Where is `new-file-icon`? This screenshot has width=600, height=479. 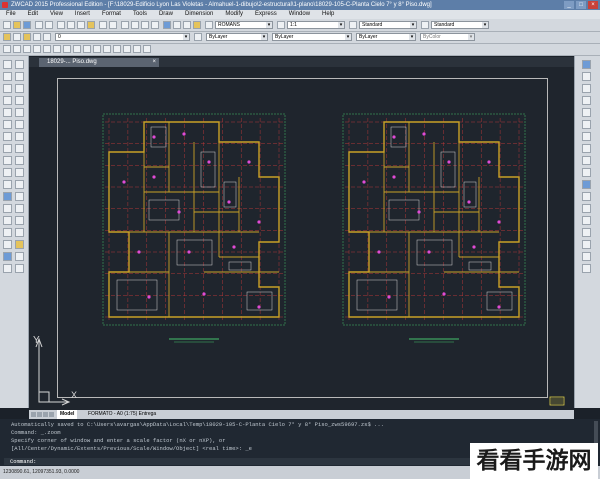 new-file-icon is located at coordinates (7, 25).